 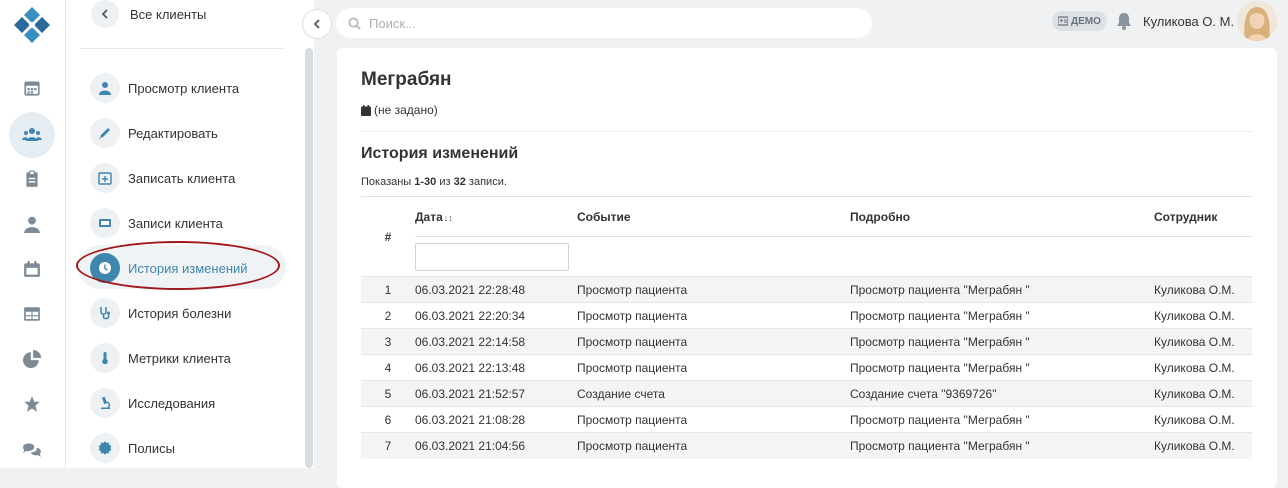 What do you see at coordinates (1124, 21) in the screenshot?
I see `notifications-bell-icon` at bounding box center [1124, 21].